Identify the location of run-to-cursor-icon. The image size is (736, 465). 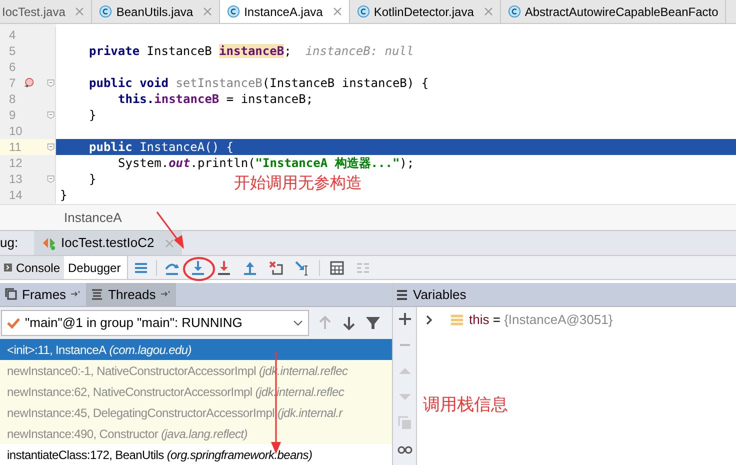
(302, 268).